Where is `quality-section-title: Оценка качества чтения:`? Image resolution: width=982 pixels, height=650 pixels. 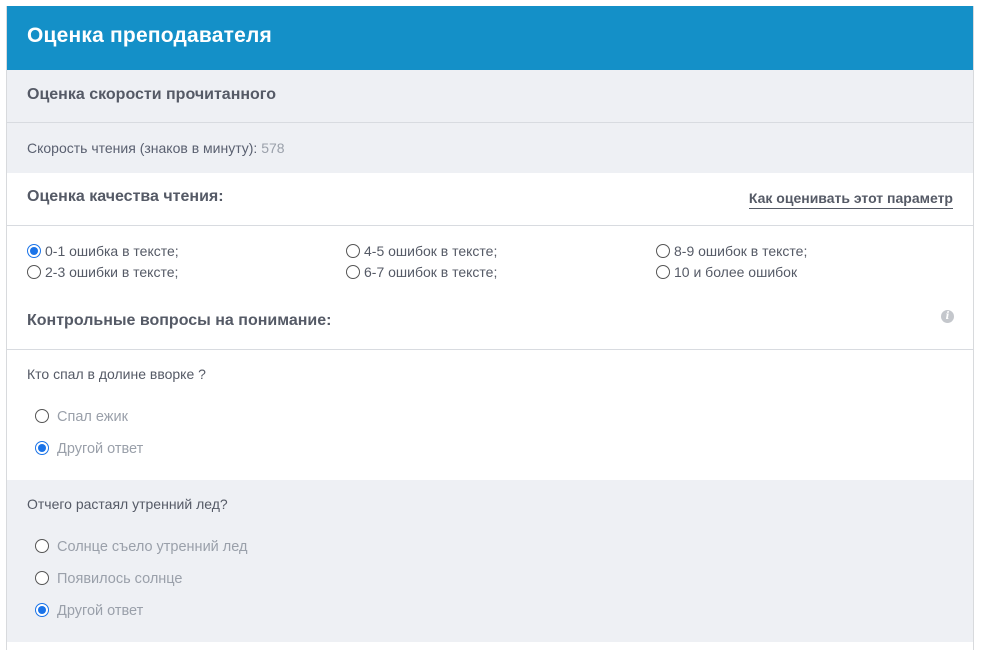 quality-section-title: Оценка качества чтения: is located at coordinates (125, 196).